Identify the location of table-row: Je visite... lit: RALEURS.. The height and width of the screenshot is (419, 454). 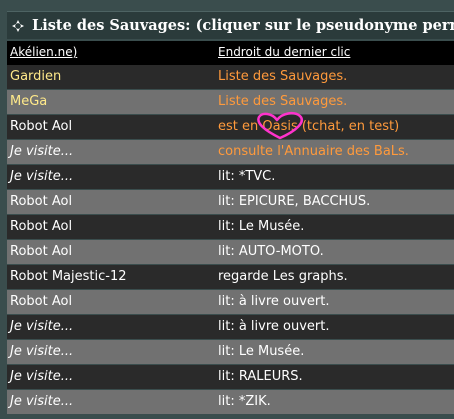
(230, 377).